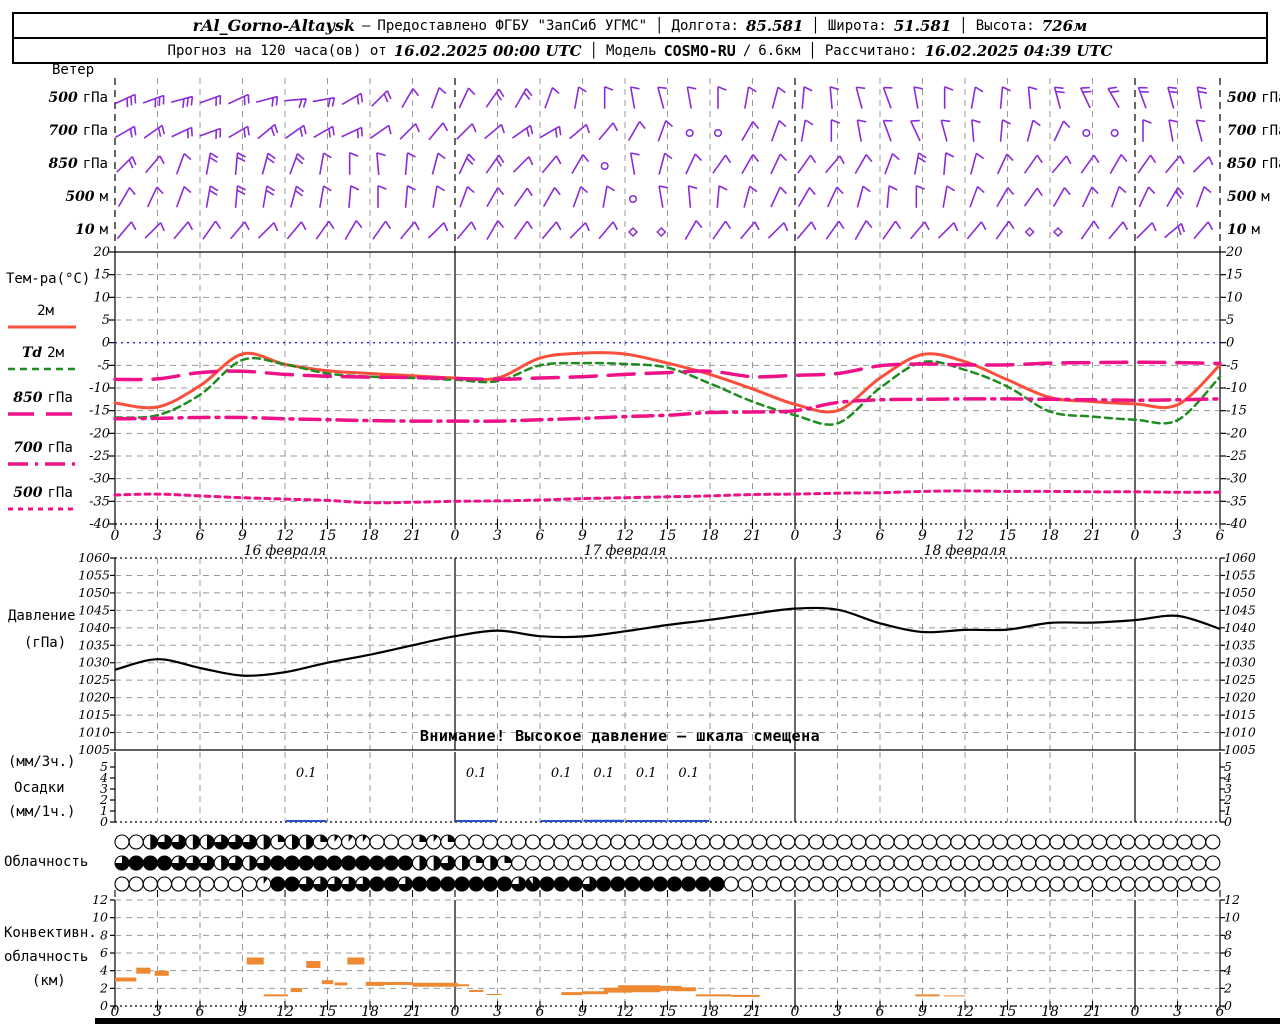 Image resolution: width=1280 pixels, height=1024 pixels. What do you see at coordinates (68, 164) in the screenshot?
I see `wind-row-label-850hpa: 850 гПа` at bounding box center [68, 164].